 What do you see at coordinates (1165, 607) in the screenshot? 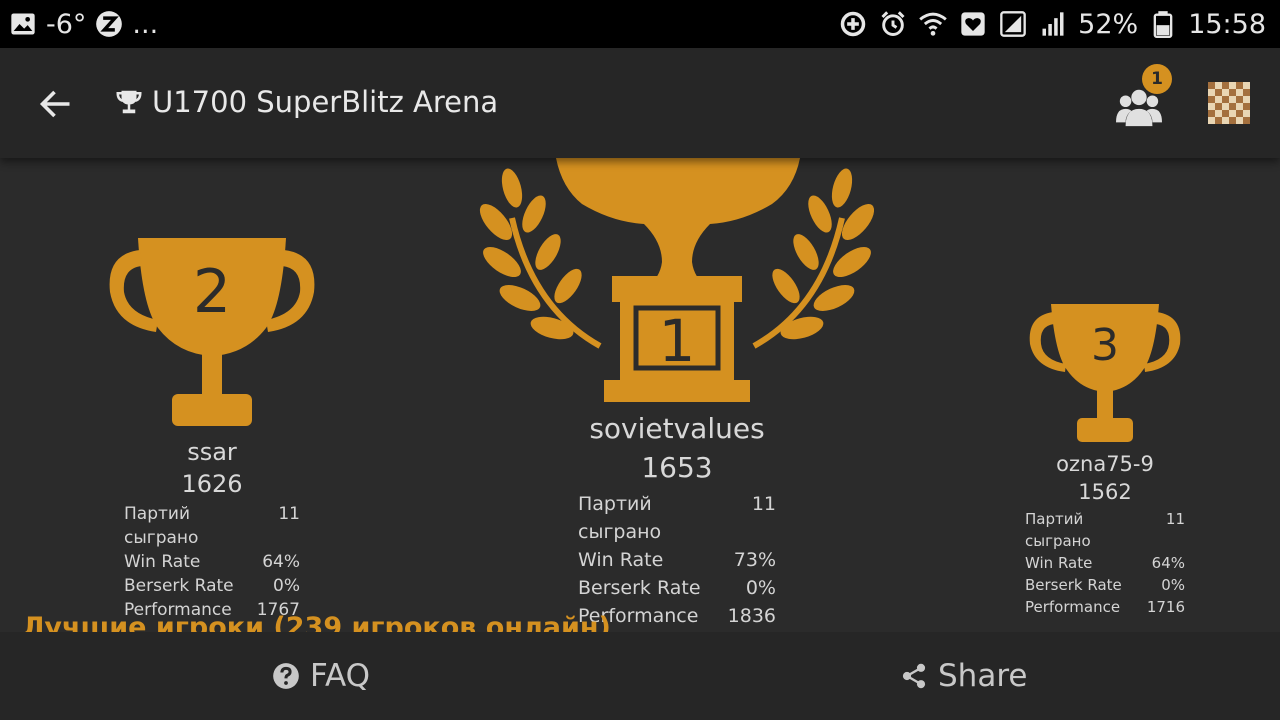
I see `stat-value: 1716` at bounding box center [1165, 607].